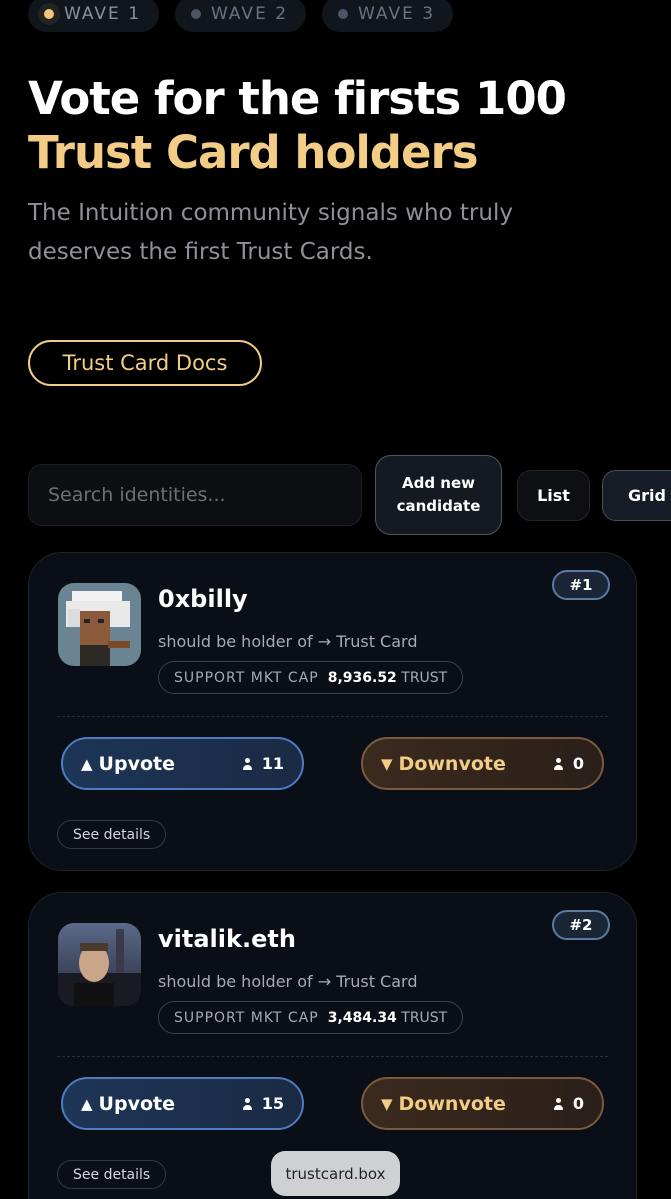  Describe the element at coordinates (397, 14) in the screenshot. I see `wave-tab-label: WAVE 3` at that location.